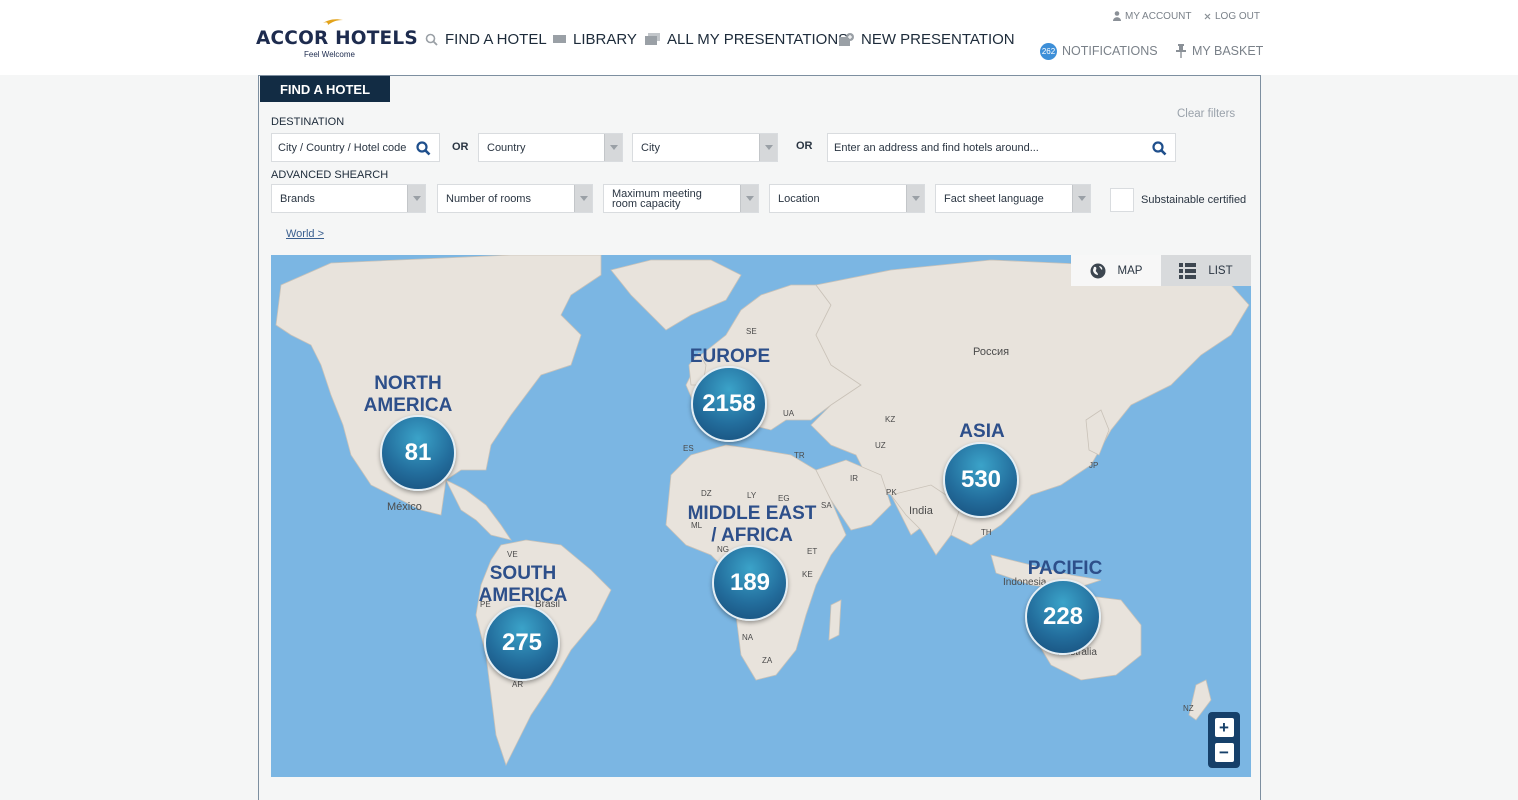  I want to click on brands-select-value: Brands, so click(297, 198).